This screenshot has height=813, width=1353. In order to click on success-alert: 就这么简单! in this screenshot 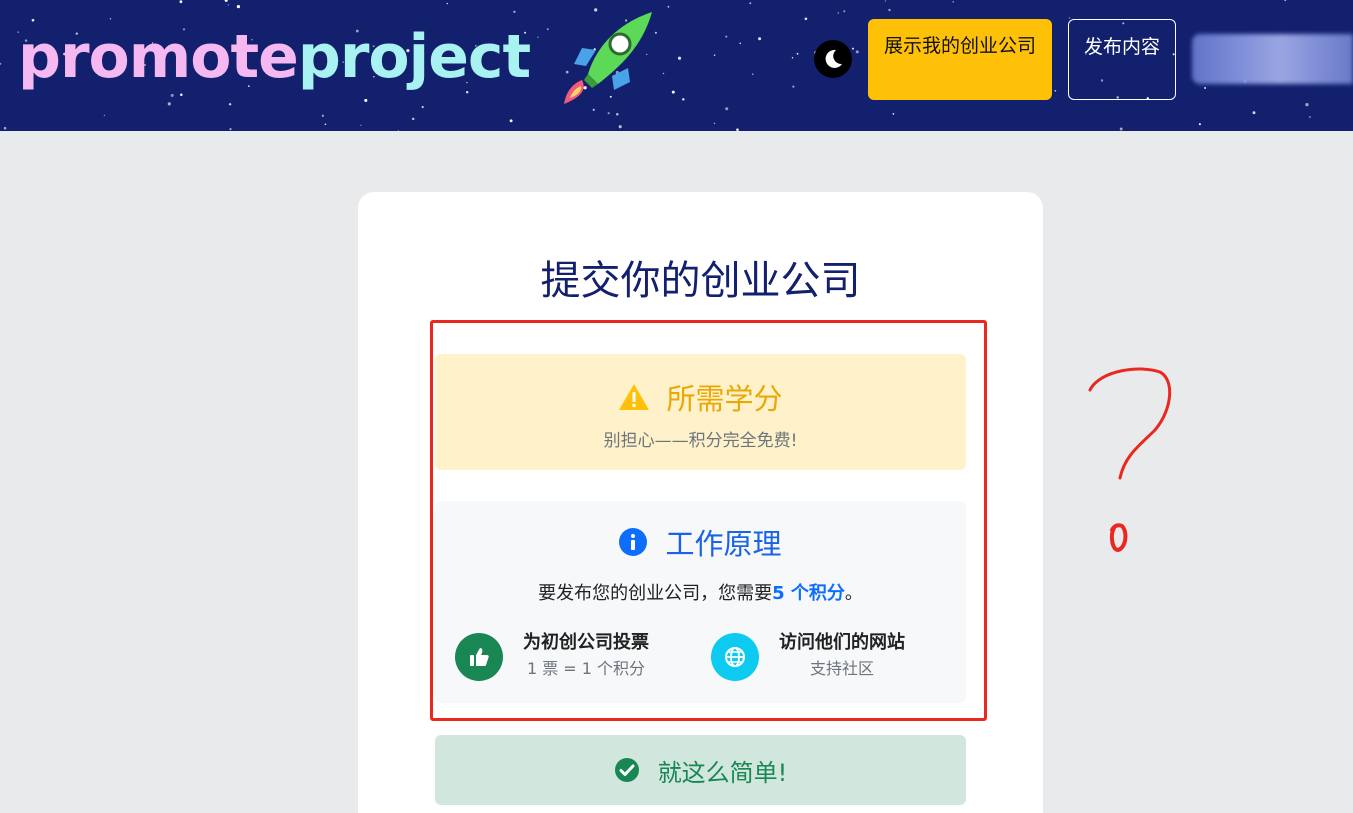, I will do `click(700, 770)`.